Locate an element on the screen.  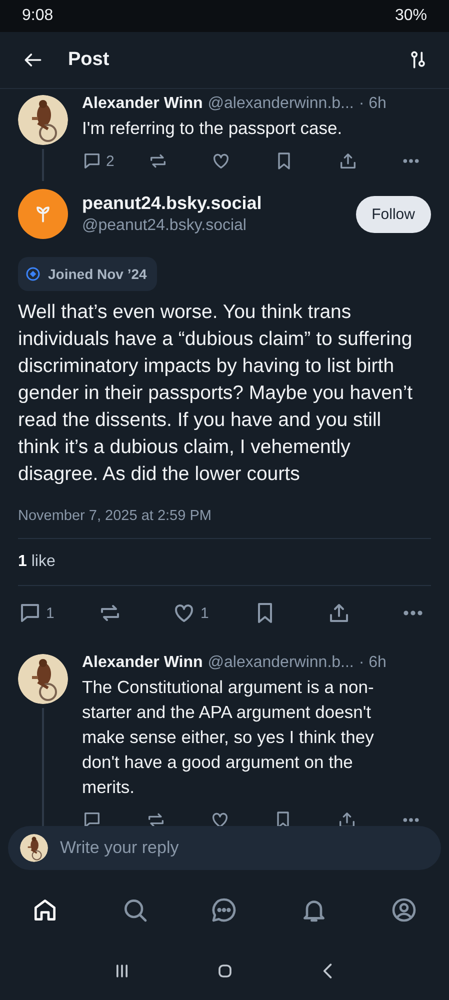
post-text: The Constitutional argument is a non-starter and the APA argument doesn't make sense either, so yes I think they don't have a good argument on the merits. is located at coordinates (228, 737).